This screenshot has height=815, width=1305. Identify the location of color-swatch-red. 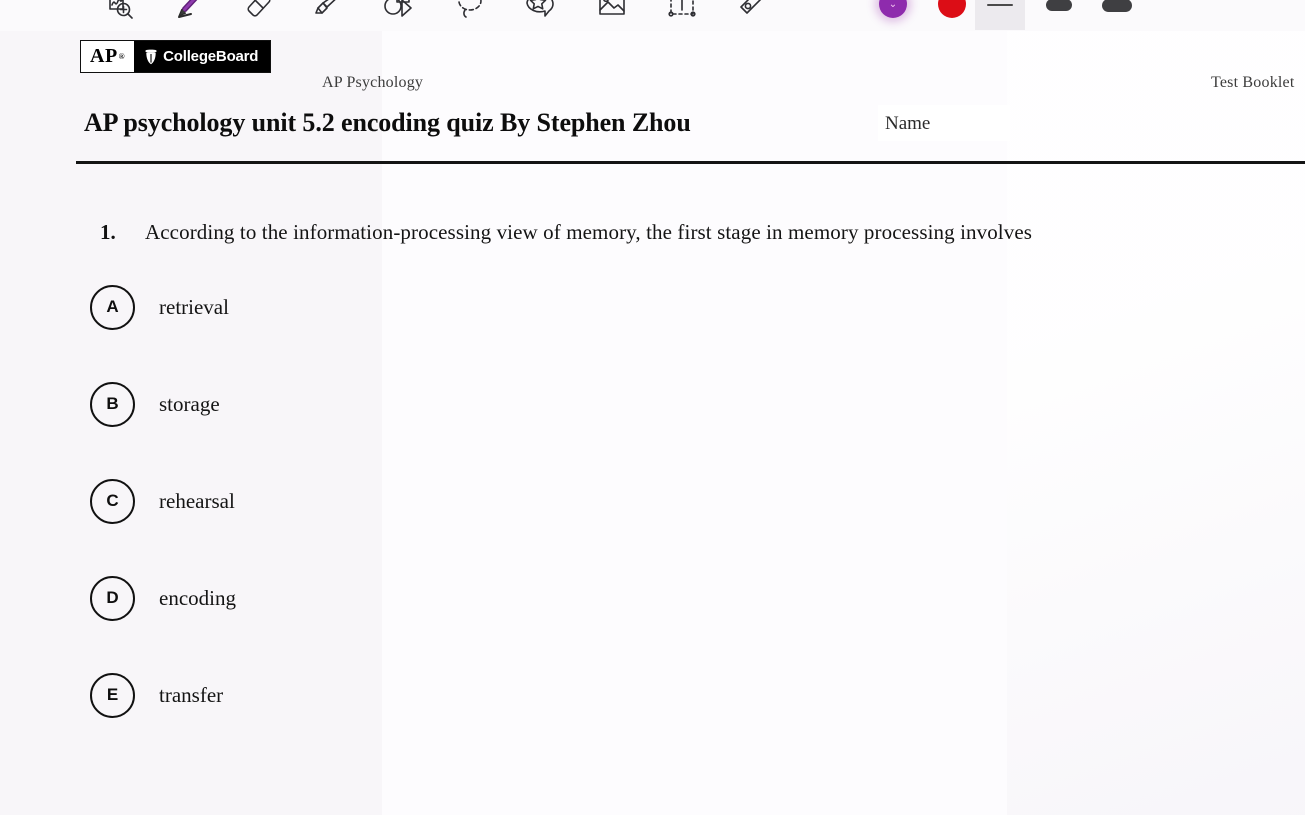
(952, 9).